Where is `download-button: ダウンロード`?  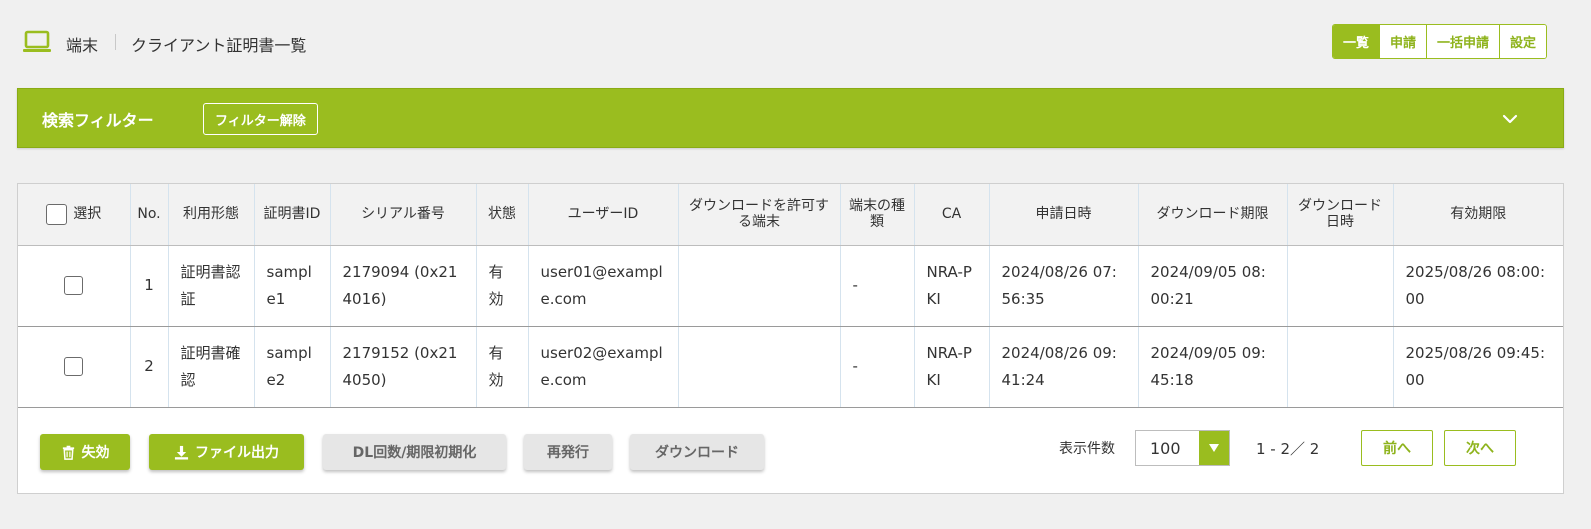
download-button: ダウンロード is located at coordinates (697, 452).